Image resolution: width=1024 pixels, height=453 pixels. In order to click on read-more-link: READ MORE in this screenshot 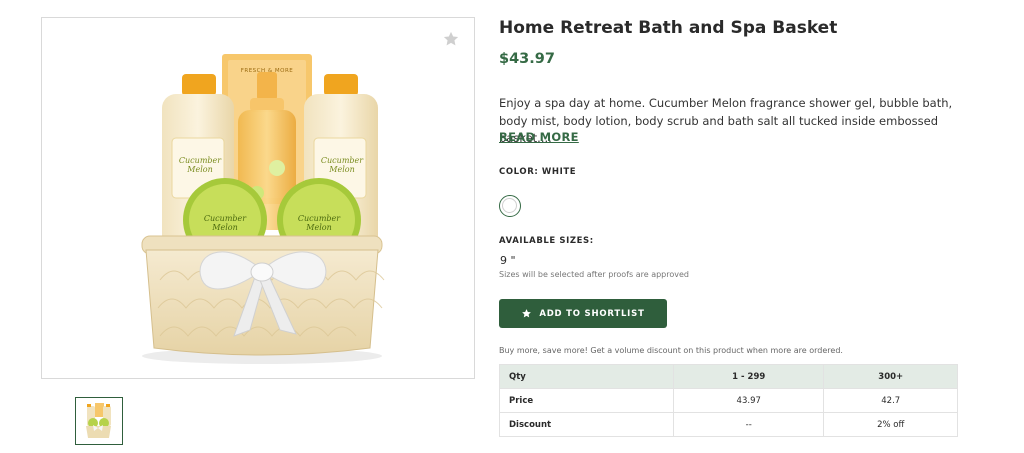, I will do `click(539, 137)`.